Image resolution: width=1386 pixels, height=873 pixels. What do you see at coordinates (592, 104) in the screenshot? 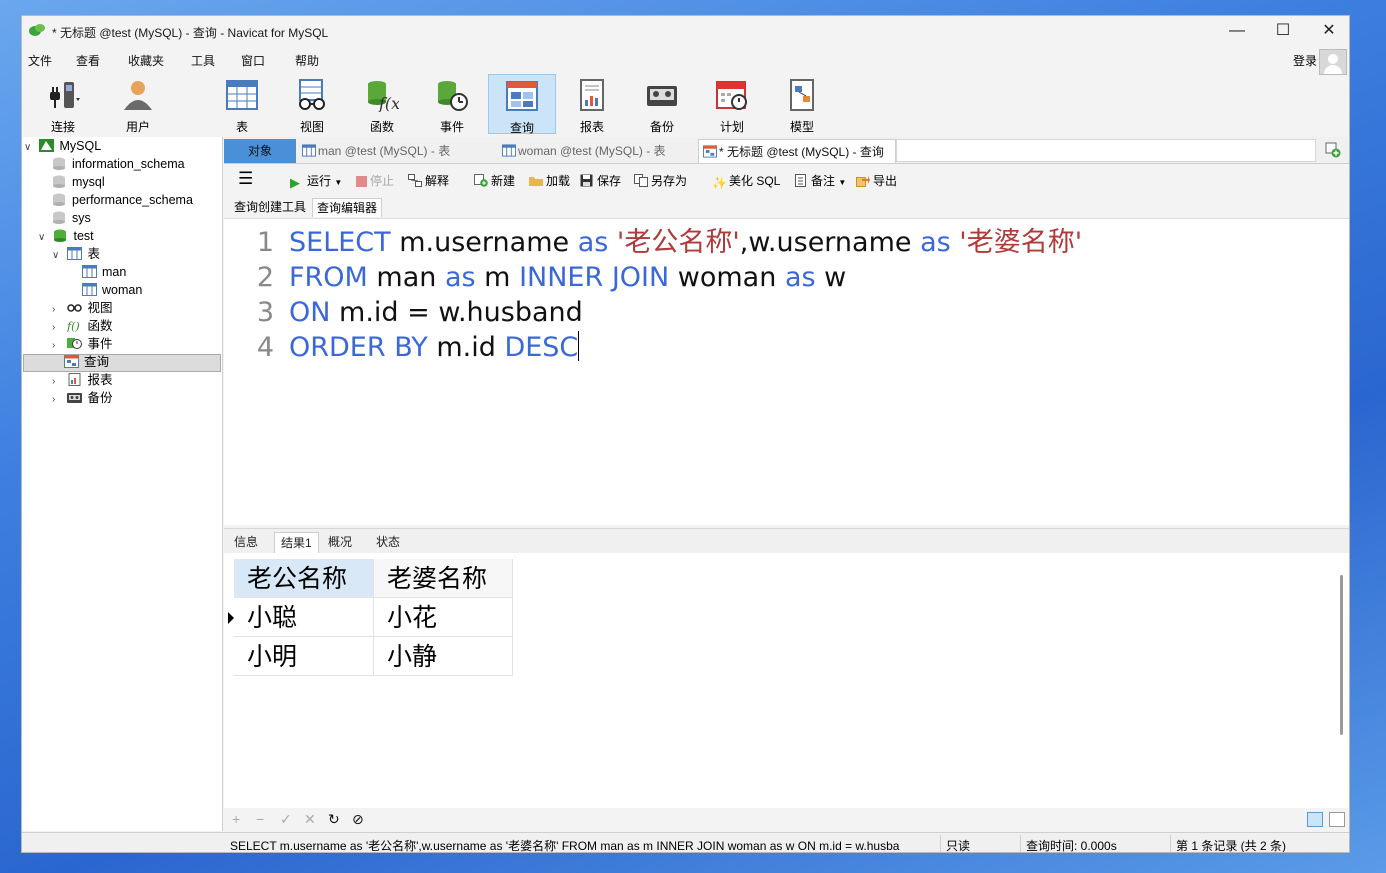
I see `toolbar-report-button: 报表` at bounding box center [592, 104].